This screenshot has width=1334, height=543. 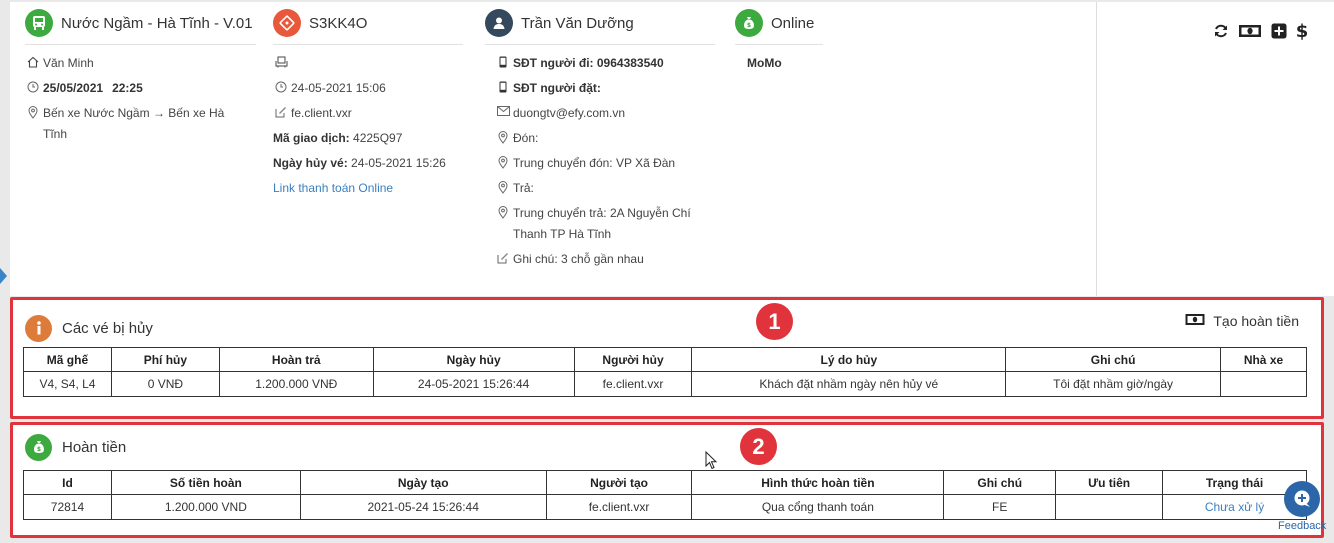 What do you see at coordinates (3, 276) in the screenshot?
I see `panel-edge-marker` at bounding box center [3, 276].